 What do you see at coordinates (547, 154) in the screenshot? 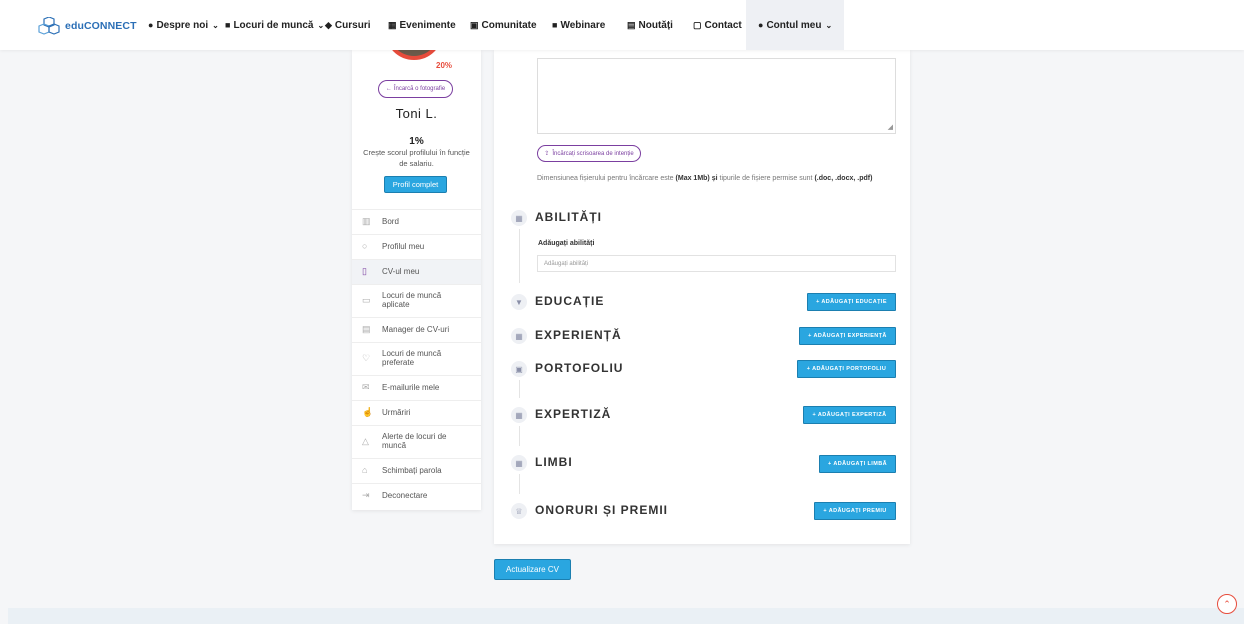
I see `upload-icon: ⇪` at bounding box center [547, 154].